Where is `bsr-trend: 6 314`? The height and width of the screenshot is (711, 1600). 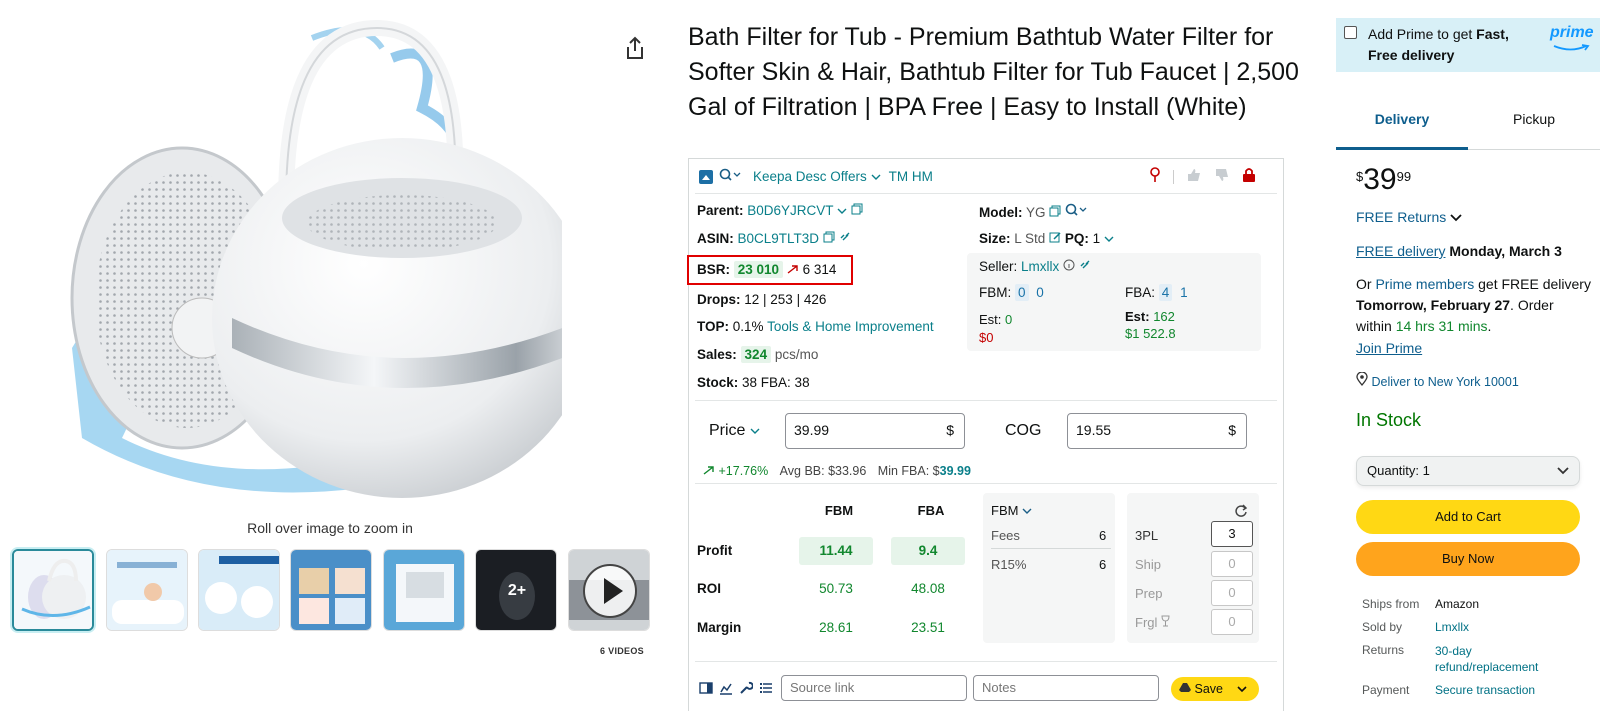 bsr-trend: 6 314 is located at coordinates (819, 269).